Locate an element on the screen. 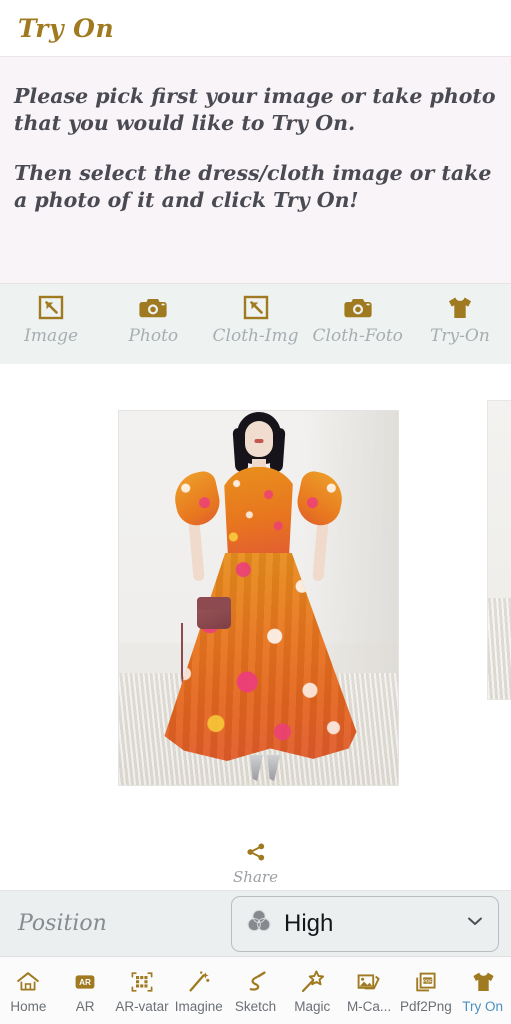 This screenshot has width=511, height=1024. sleeve-left is located at coordinates (197, 499).